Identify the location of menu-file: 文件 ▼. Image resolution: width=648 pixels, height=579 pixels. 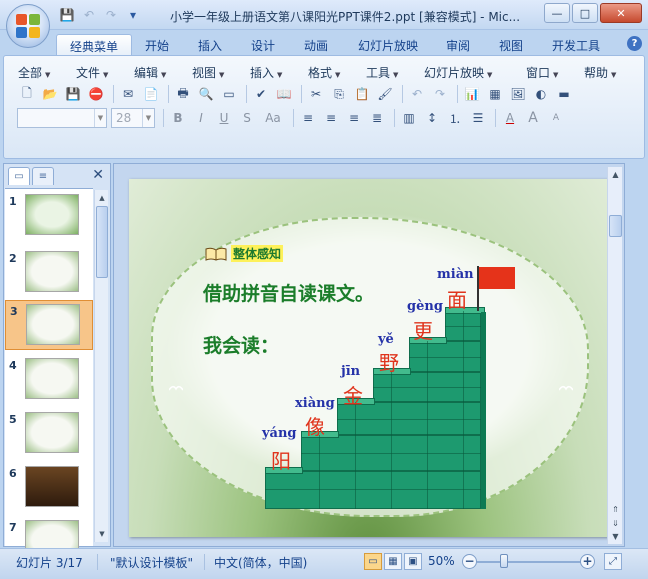
(105, 72).